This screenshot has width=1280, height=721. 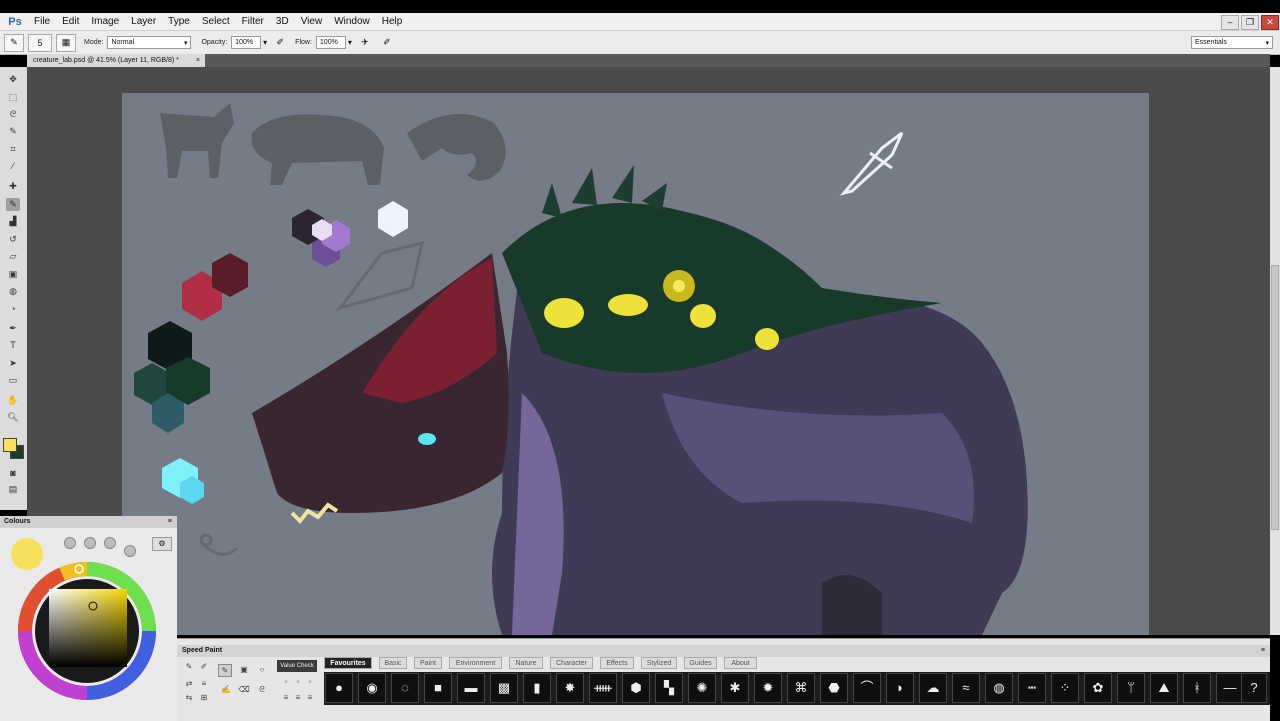 What do you see at coordinates (189, 666) in the screenshot?
I see `brush-mode-icon: ✎` at bounding box center [189, 666].